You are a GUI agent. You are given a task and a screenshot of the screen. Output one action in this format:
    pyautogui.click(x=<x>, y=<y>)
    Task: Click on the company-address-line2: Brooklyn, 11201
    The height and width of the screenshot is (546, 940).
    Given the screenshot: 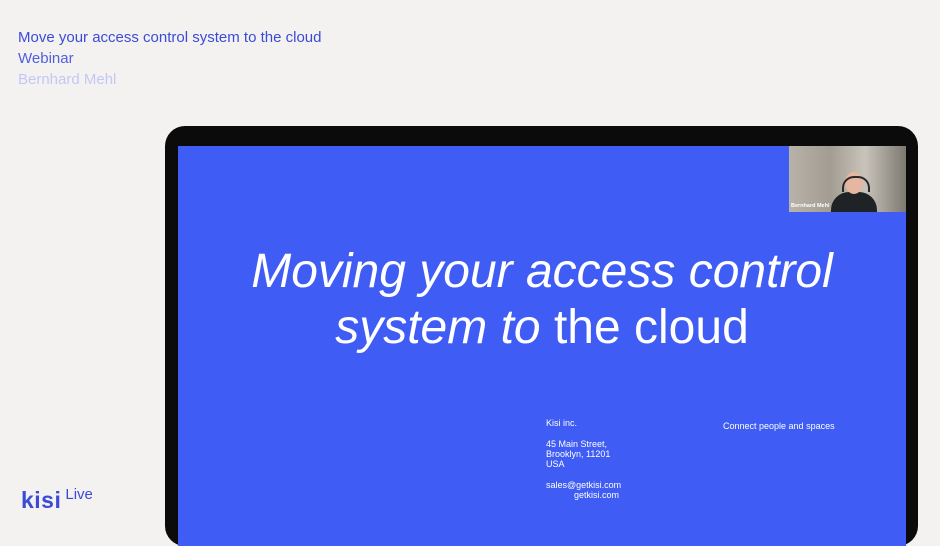 What is the action you would take?
    pyautogui.click(x=578, y=454)
    